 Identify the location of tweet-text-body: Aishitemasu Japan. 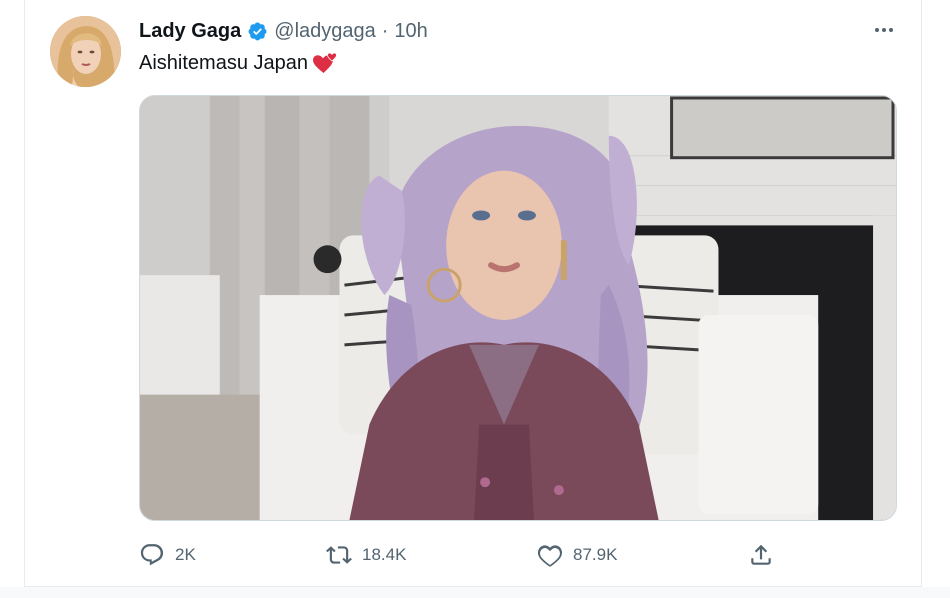
(223, 62).